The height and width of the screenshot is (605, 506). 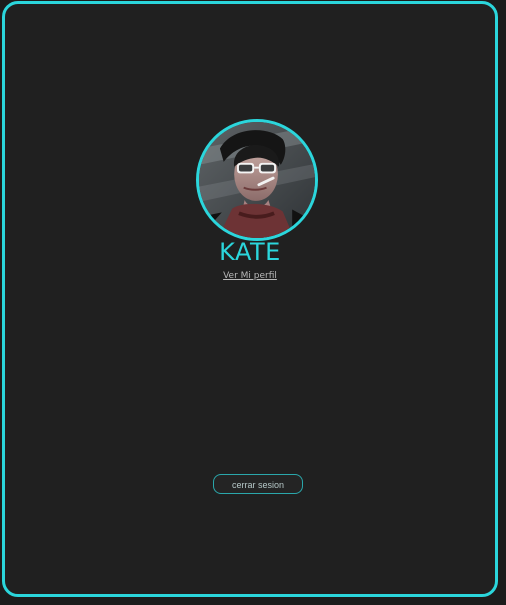 What do you see at coordinates (250, 252) in the screenshot?
I see `profile-name: KATE` at bounding box center [250, 252].